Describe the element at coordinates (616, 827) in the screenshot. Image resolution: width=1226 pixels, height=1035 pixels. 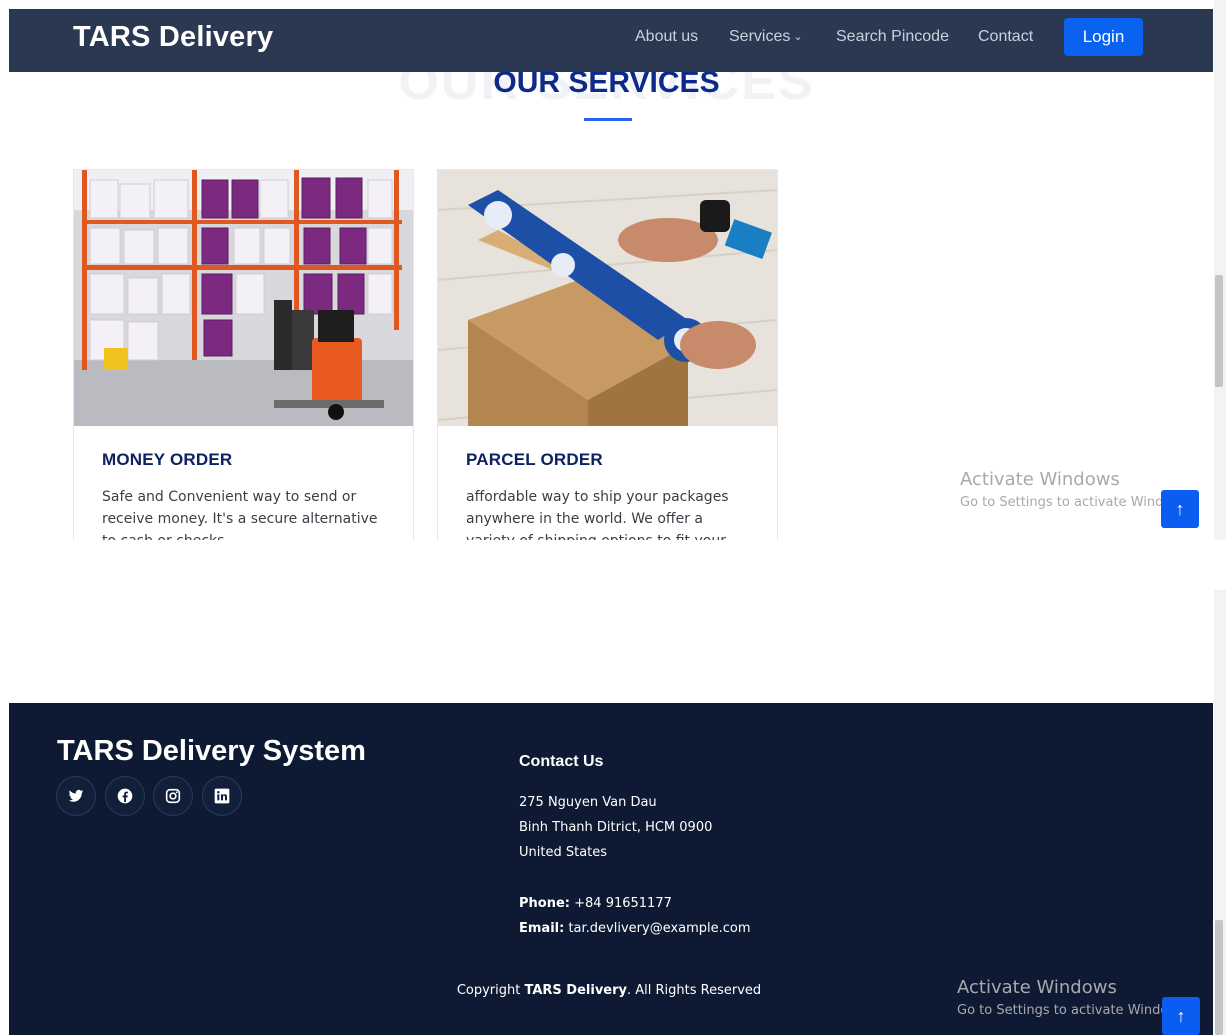
I see `address-line: Binh Thanh Ditrict, HCM 0900` at that location.